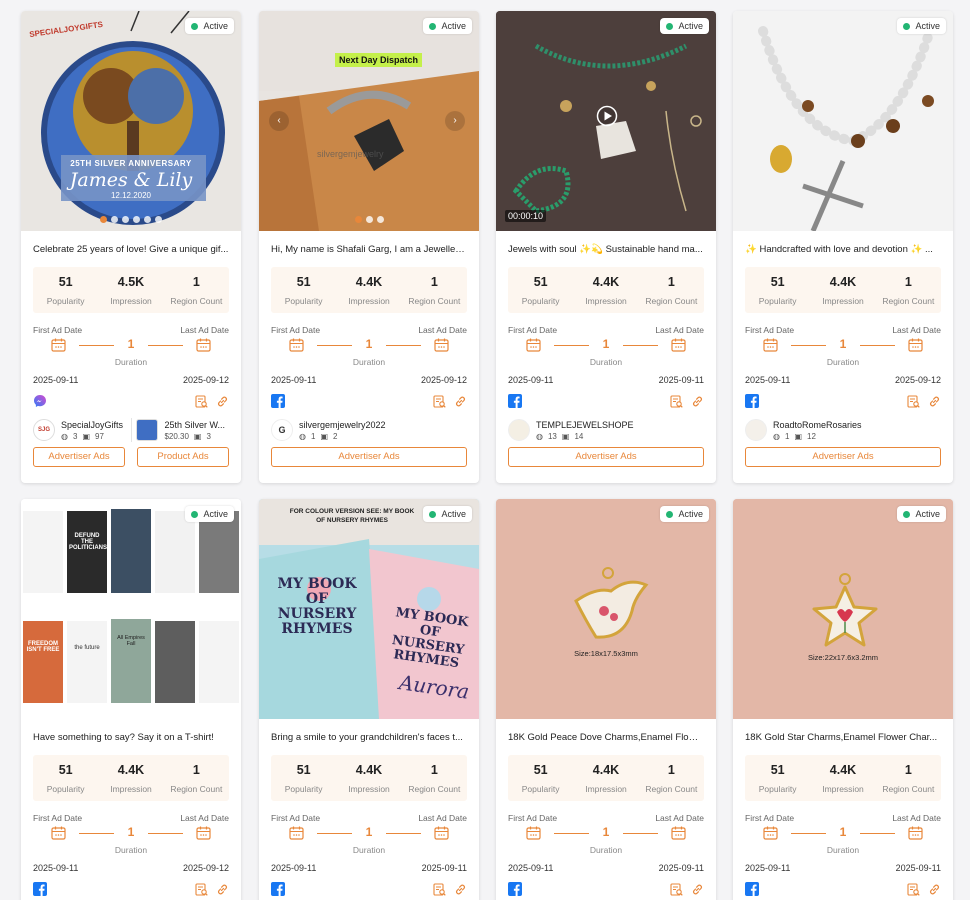  Describe the element at coordinates (80, 430) in the screenshot. I see `advertiser-info: SJG SpecialJoyGifts ◍ 3 ▣ 97` at that location.